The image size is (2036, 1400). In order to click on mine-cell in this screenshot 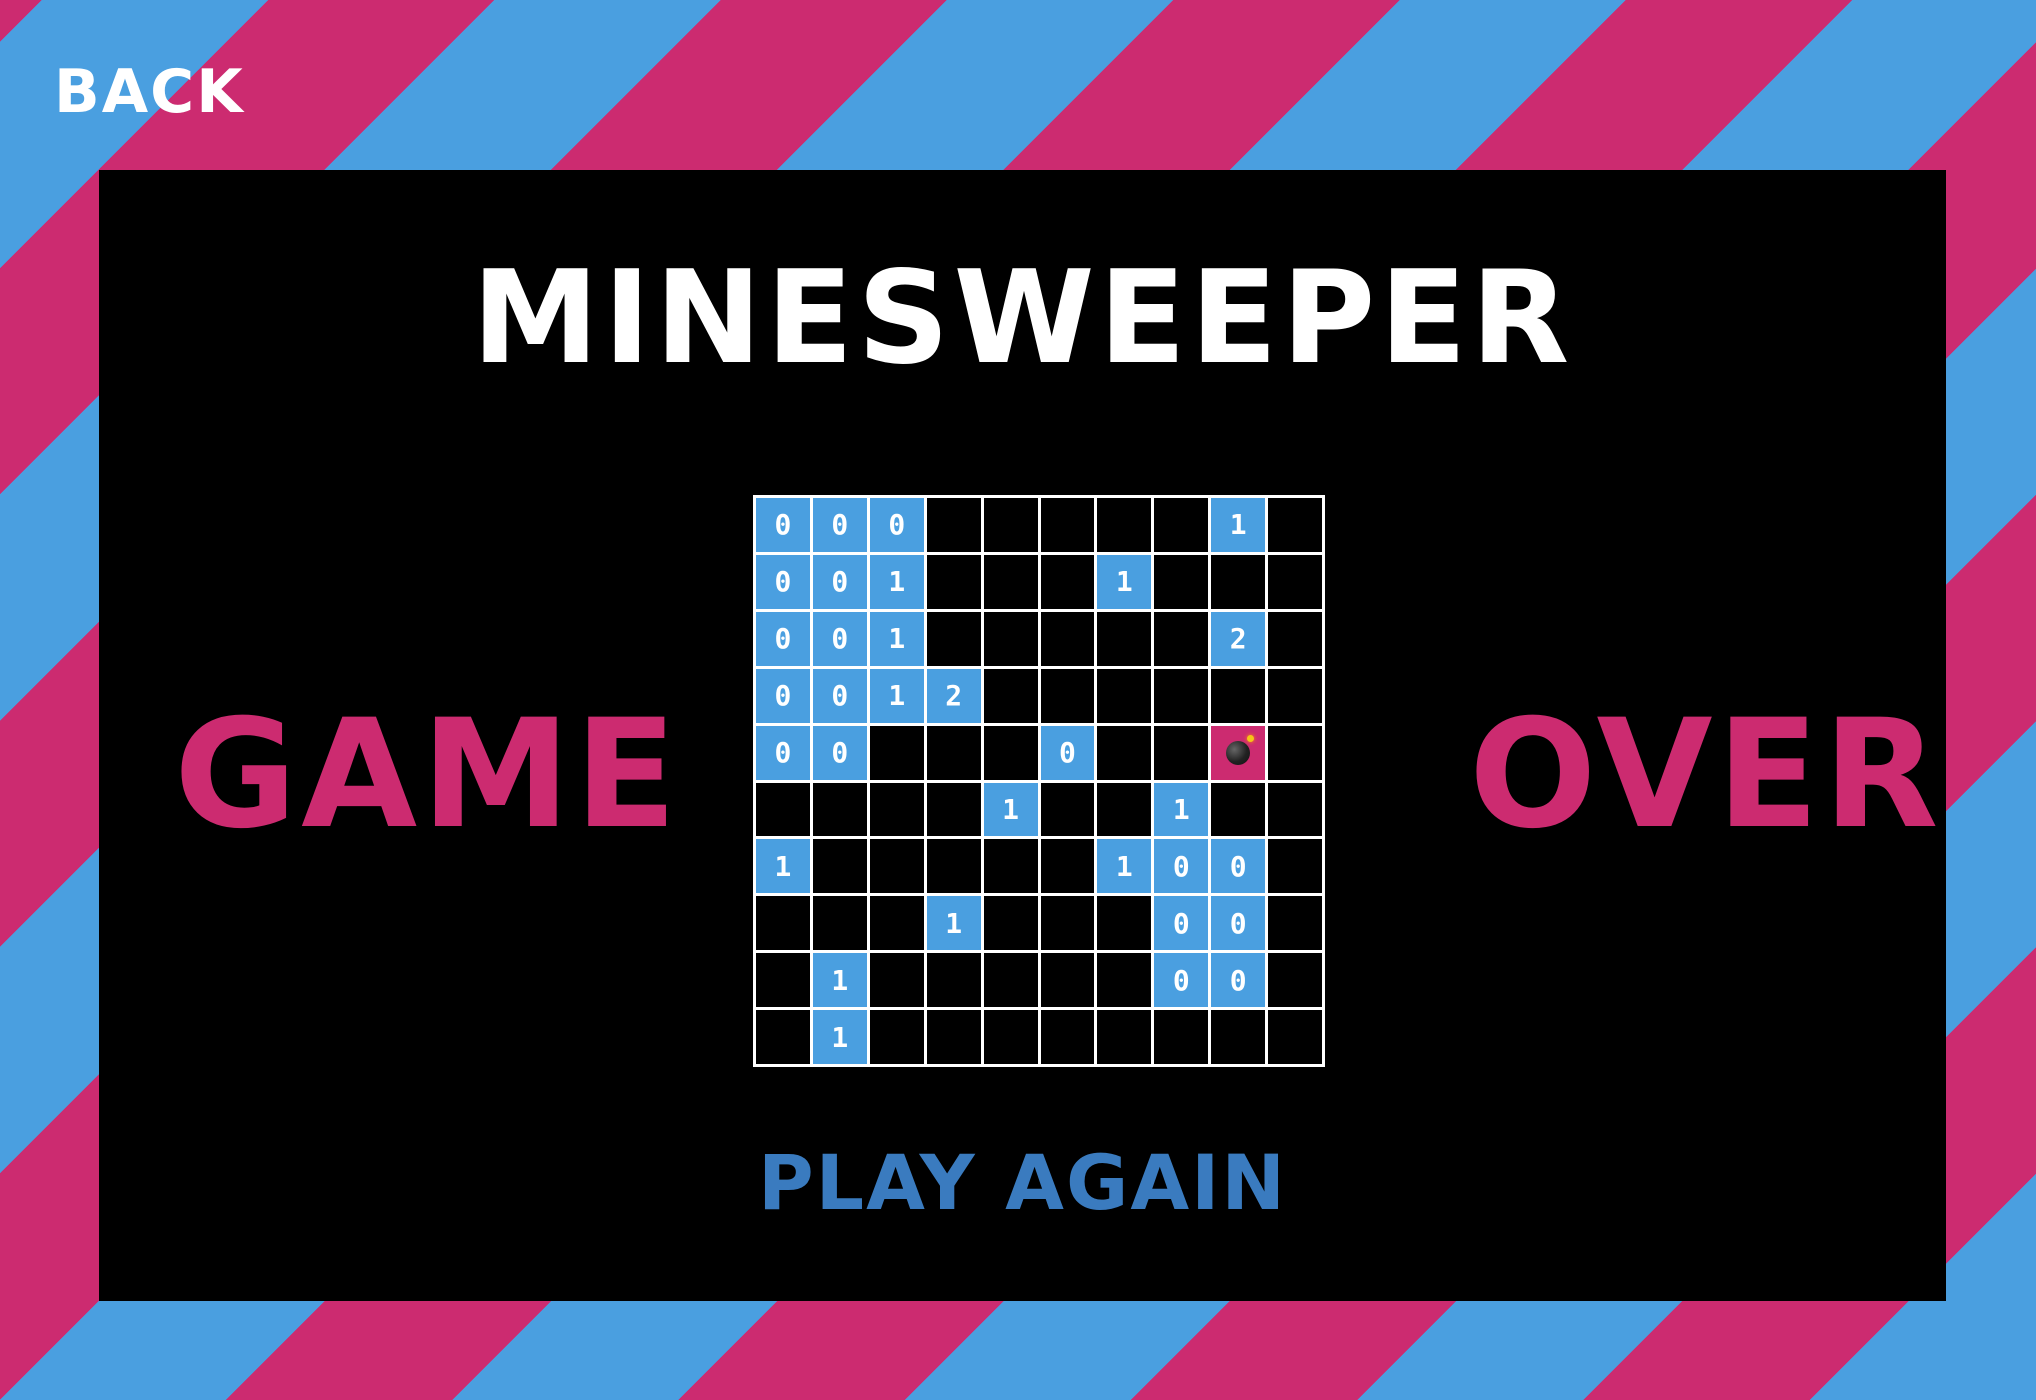, I will do `click(1238, 752)`.